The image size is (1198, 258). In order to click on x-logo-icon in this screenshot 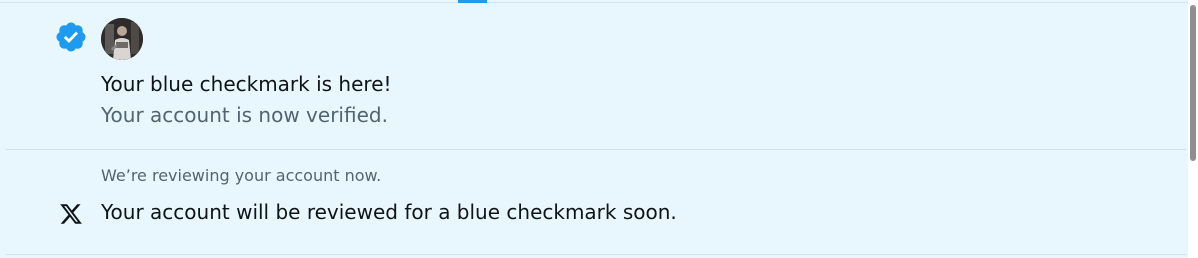, I will do `click(71, 214)`.